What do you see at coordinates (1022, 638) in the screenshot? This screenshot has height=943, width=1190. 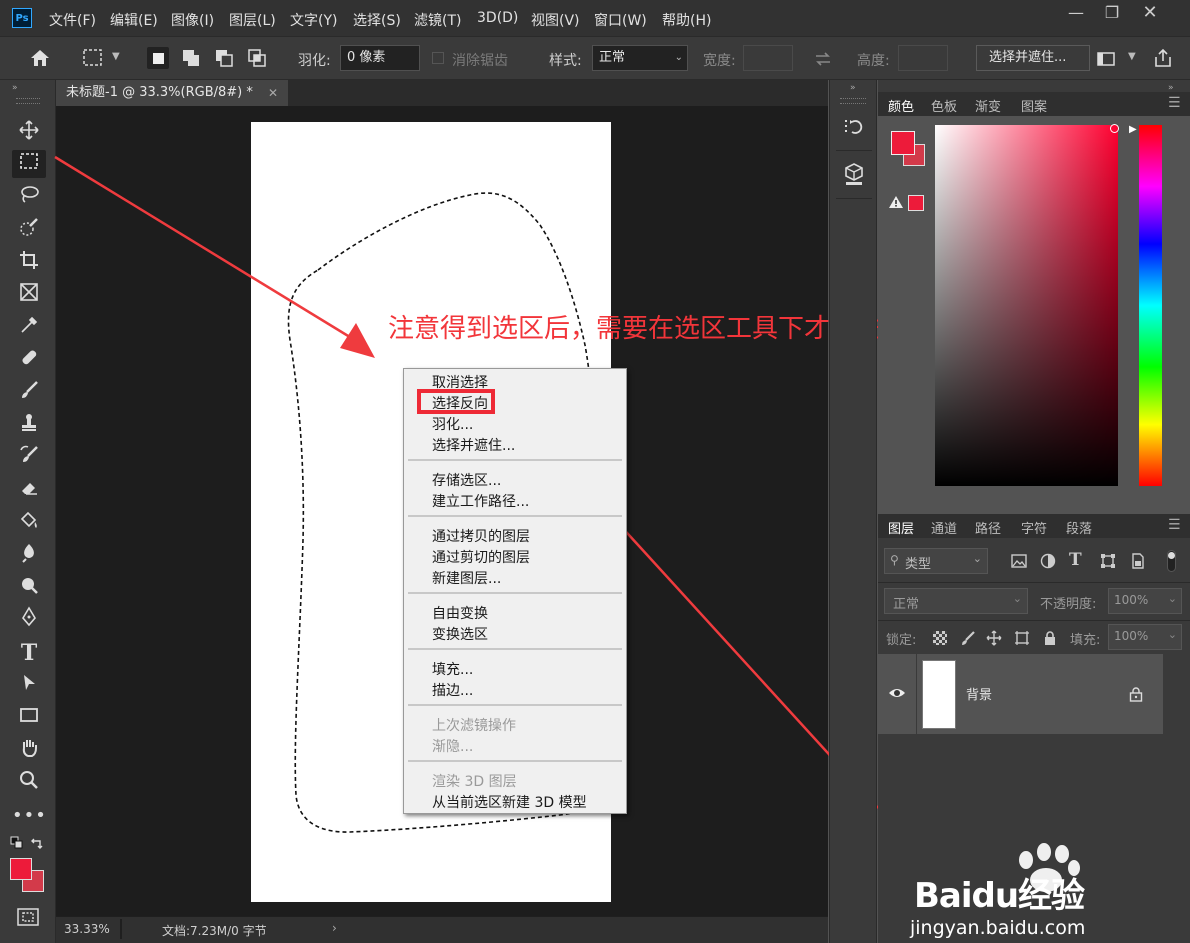 I see `lock-artboard-icon` at bounding box center [1022, 638].